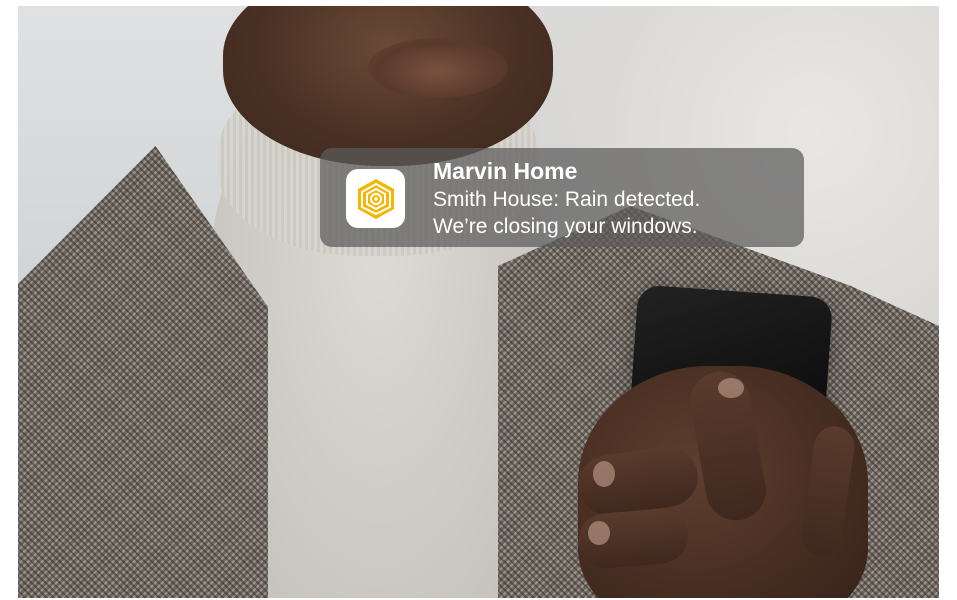  I want to click on notification-message-line-2: We’re closing your windows., so click(565, 226).